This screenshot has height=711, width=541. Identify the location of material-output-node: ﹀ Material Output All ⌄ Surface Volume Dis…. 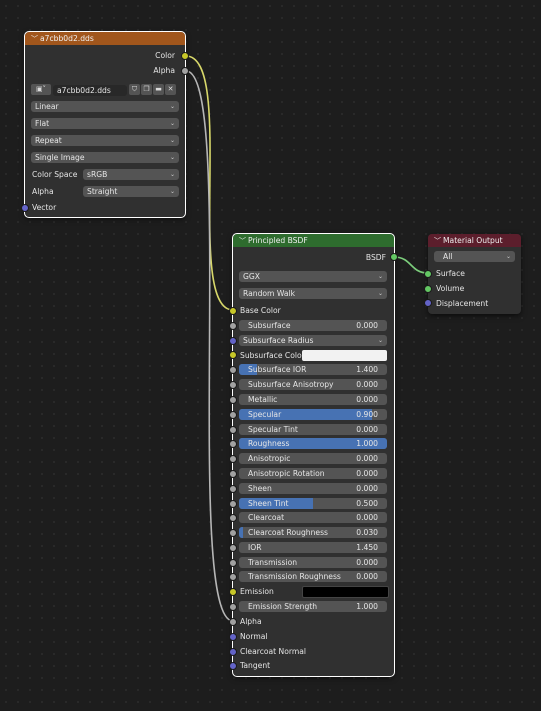
(474, 274).